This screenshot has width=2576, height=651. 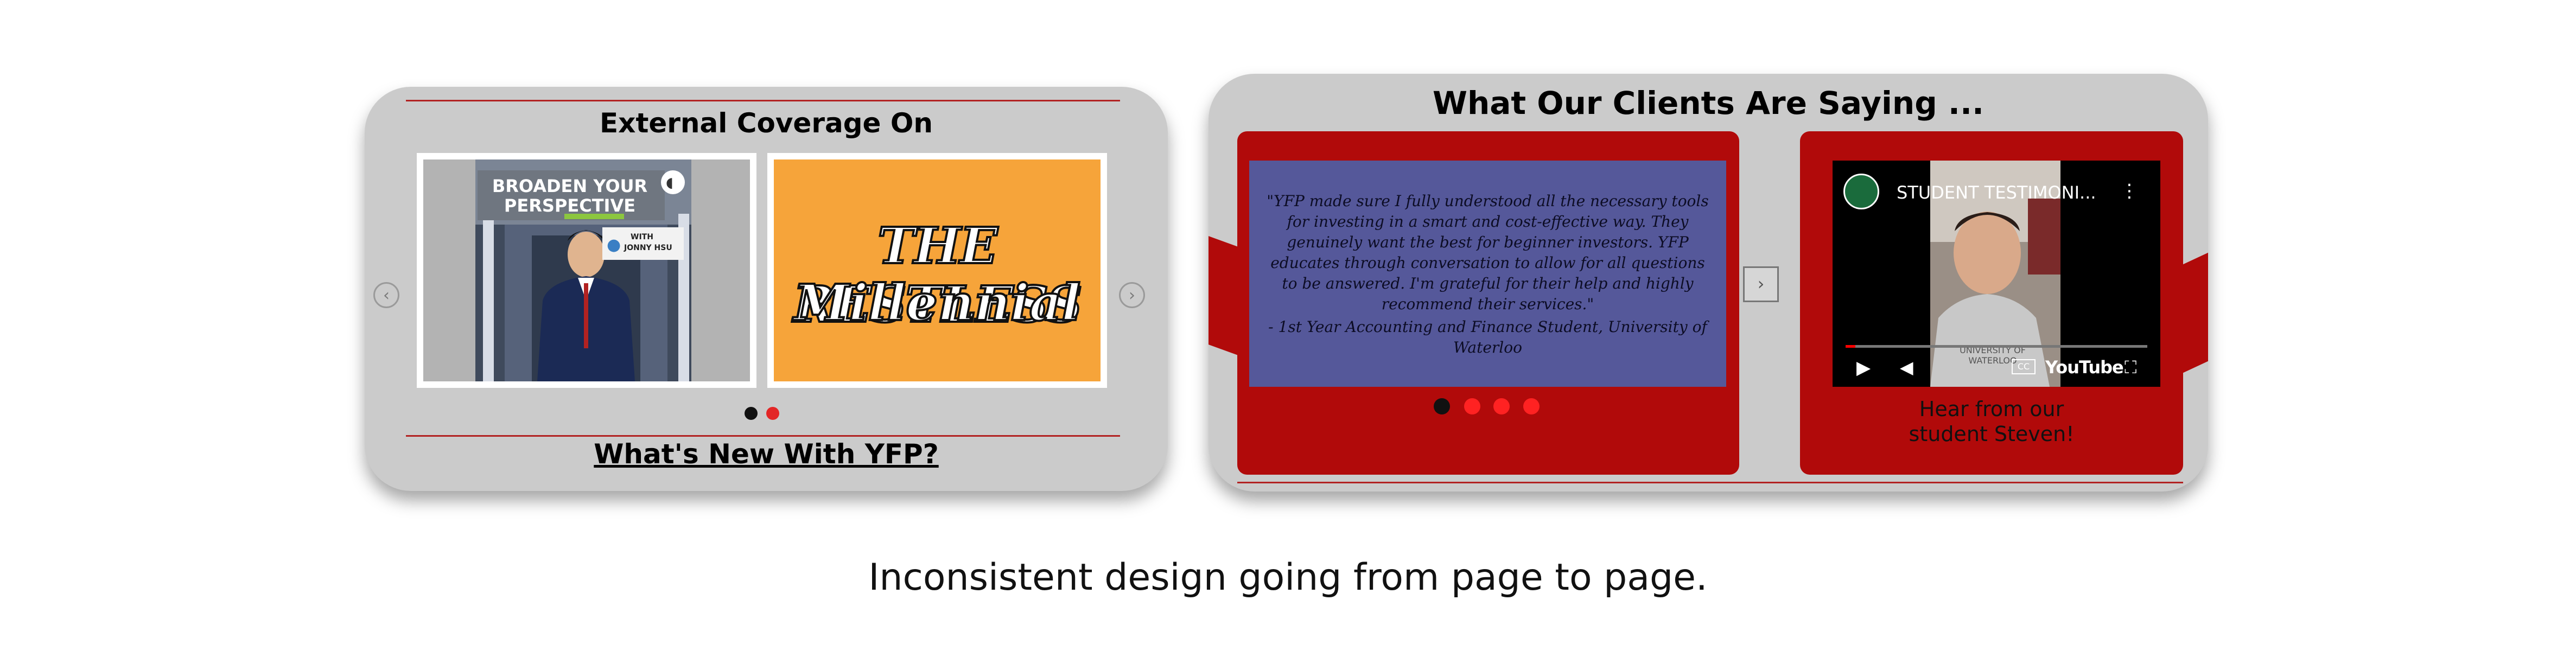 I want to click on video-caption-line2: student Steven!, so click(x=1992, y=434).